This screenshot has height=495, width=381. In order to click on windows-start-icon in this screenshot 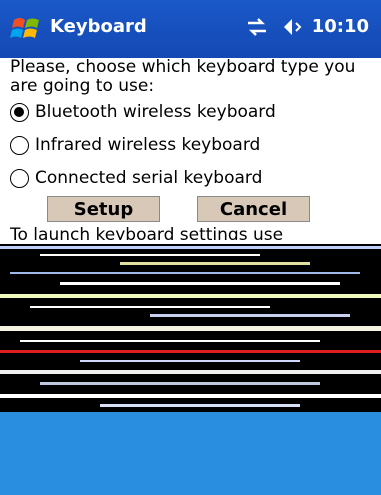, I will do `click(26, 29)`.